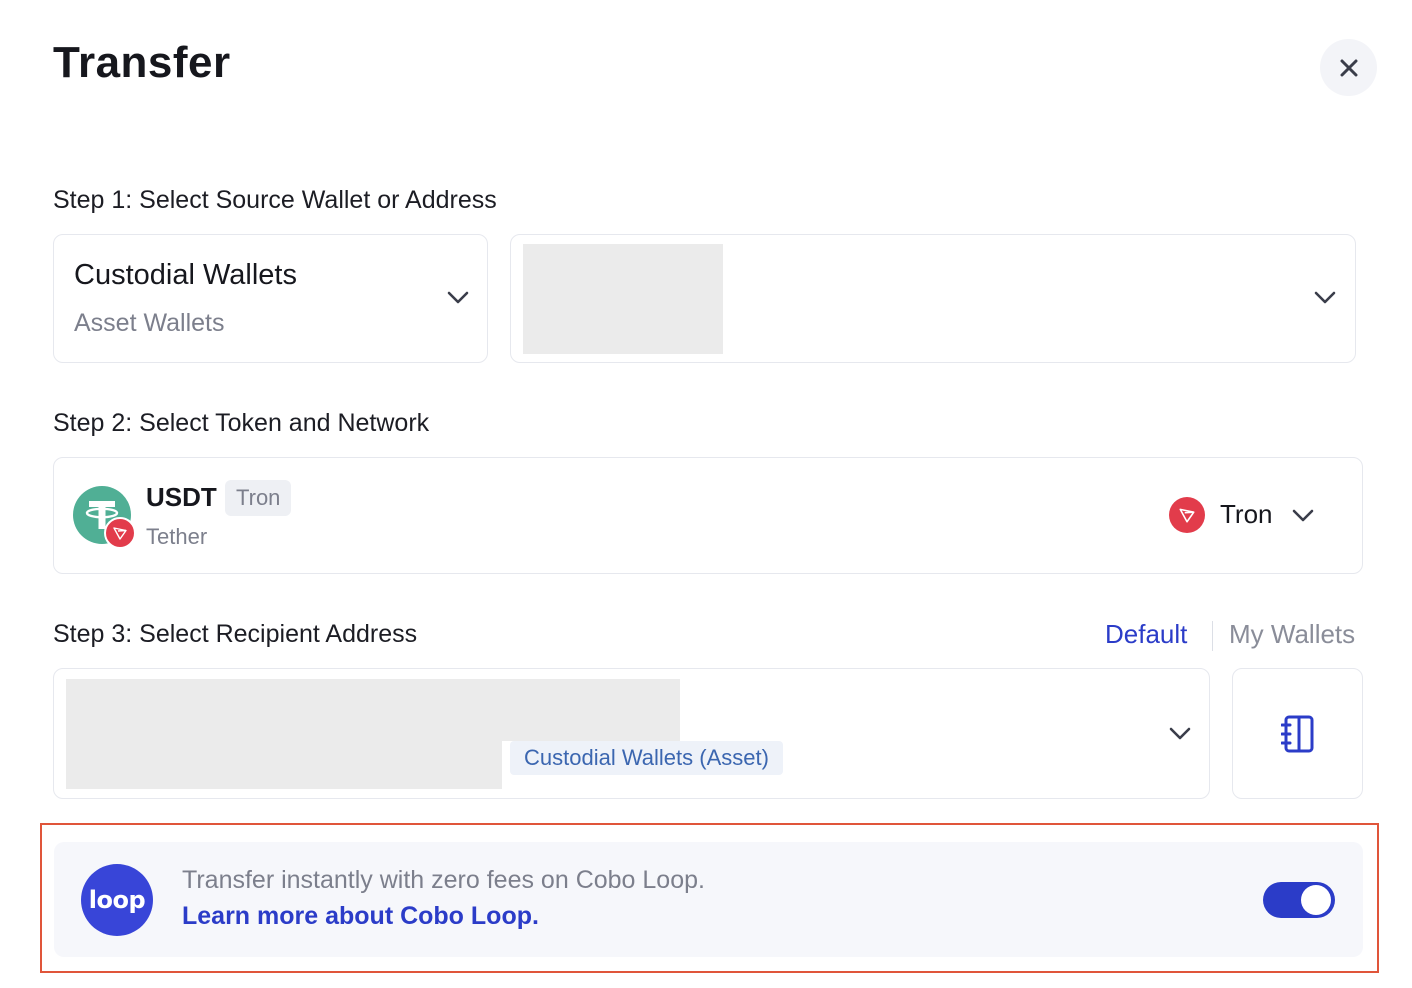  Describe the element at coordinates (275, 200) in the screenshot. I see `step1-label: Step 1: Select Source Wallet or Address` at that location.